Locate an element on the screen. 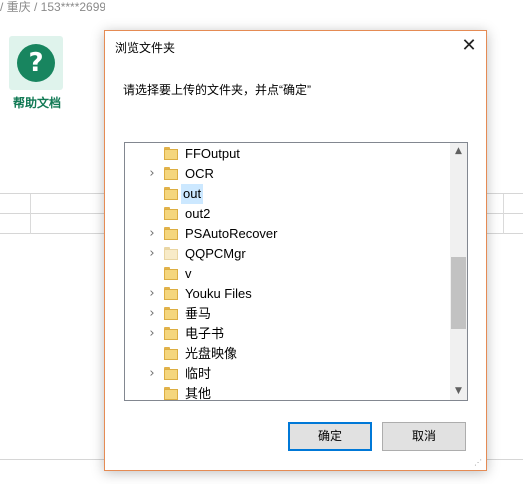 This screenshot has height=484, width=523. tree-item: out2 is located at coordinates (287, 214).